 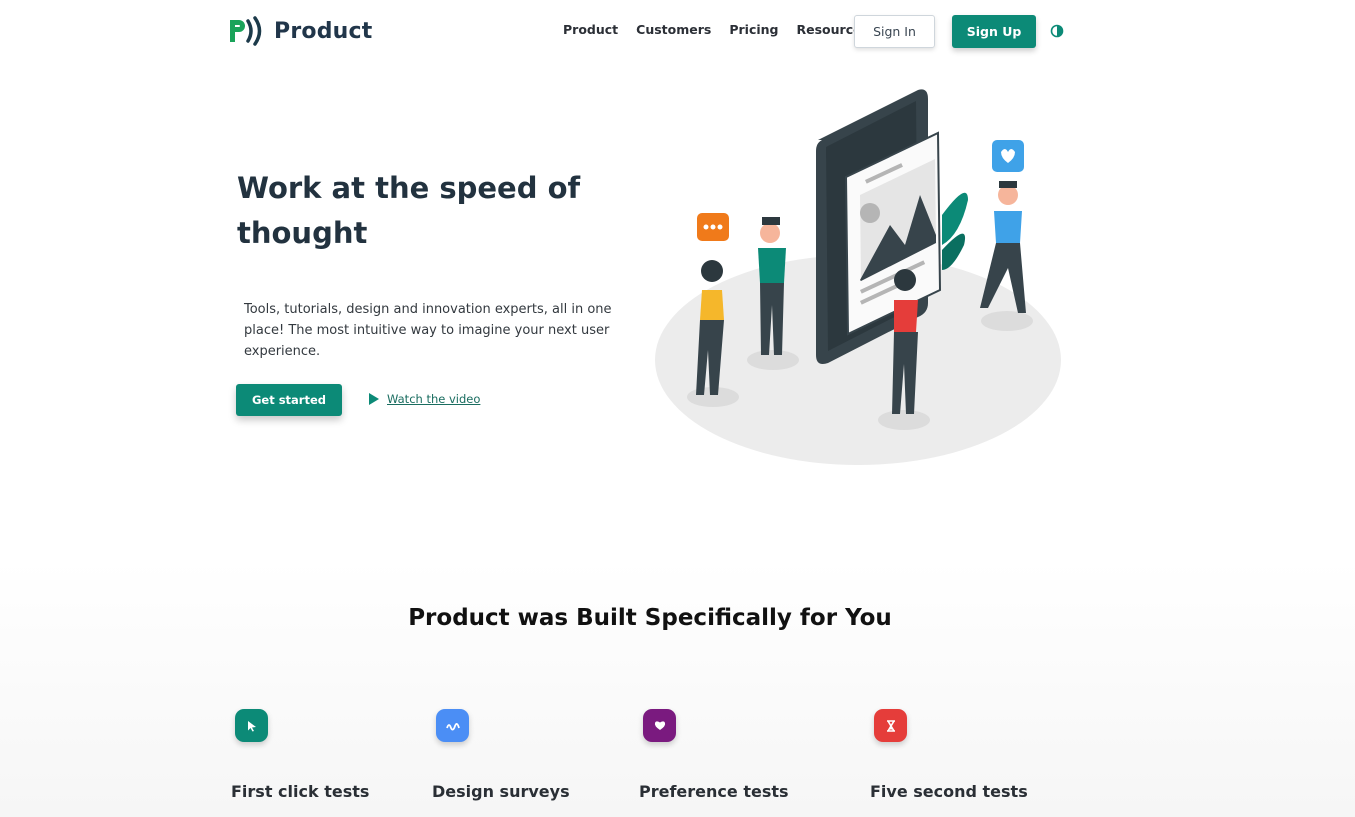 I want to click on brand-logo: Product, so click(x=300, y=31).